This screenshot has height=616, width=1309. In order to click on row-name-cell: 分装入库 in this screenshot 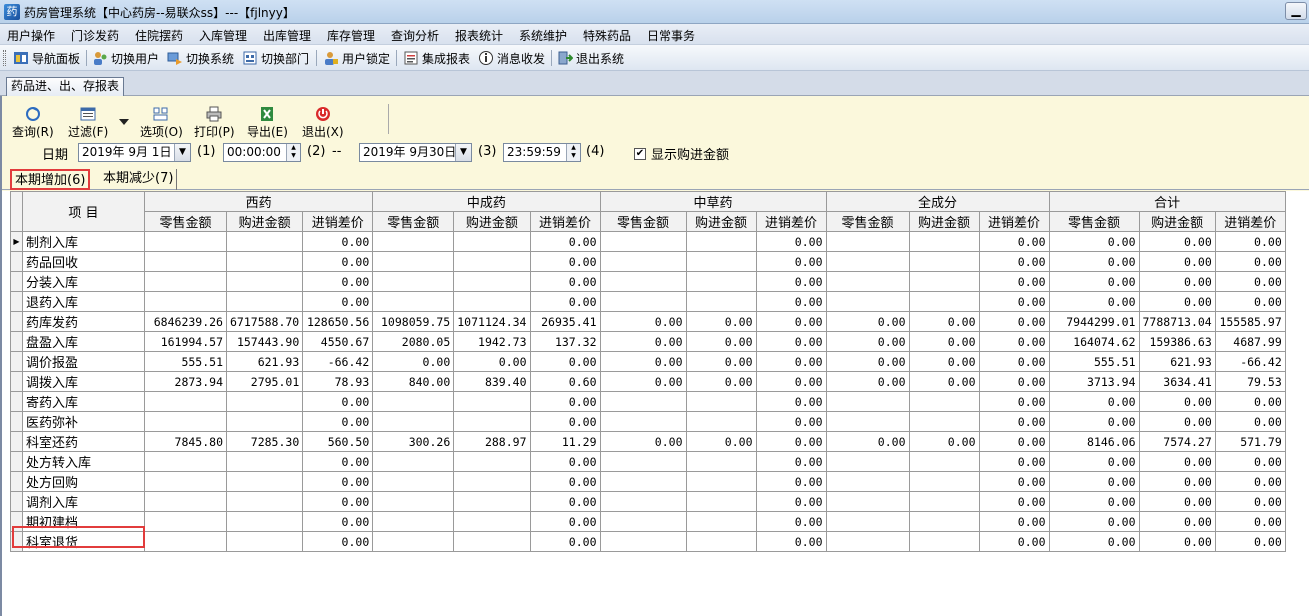, I will do `click(83, 281)`.